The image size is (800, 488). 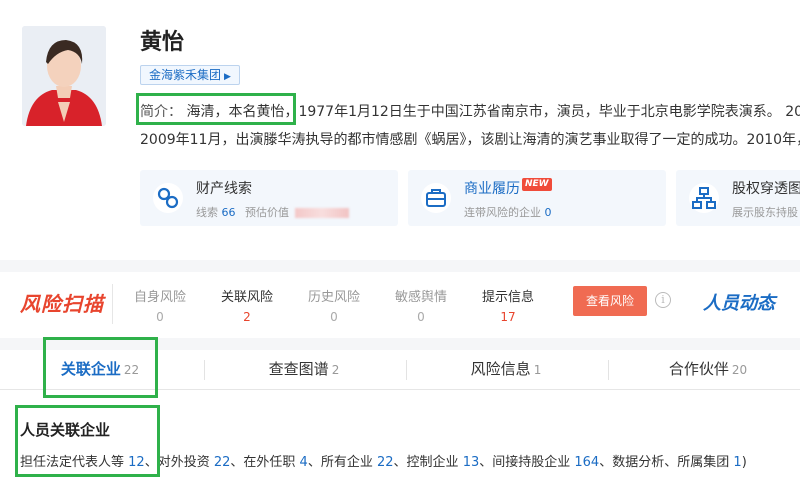 I want to click on tab-partners: 合作伙伴 20, so click(x=704, y=370).